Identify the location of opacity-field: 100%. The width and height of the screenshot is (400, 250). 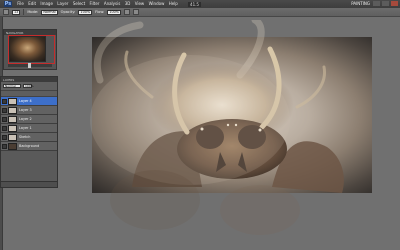
(85, 12).